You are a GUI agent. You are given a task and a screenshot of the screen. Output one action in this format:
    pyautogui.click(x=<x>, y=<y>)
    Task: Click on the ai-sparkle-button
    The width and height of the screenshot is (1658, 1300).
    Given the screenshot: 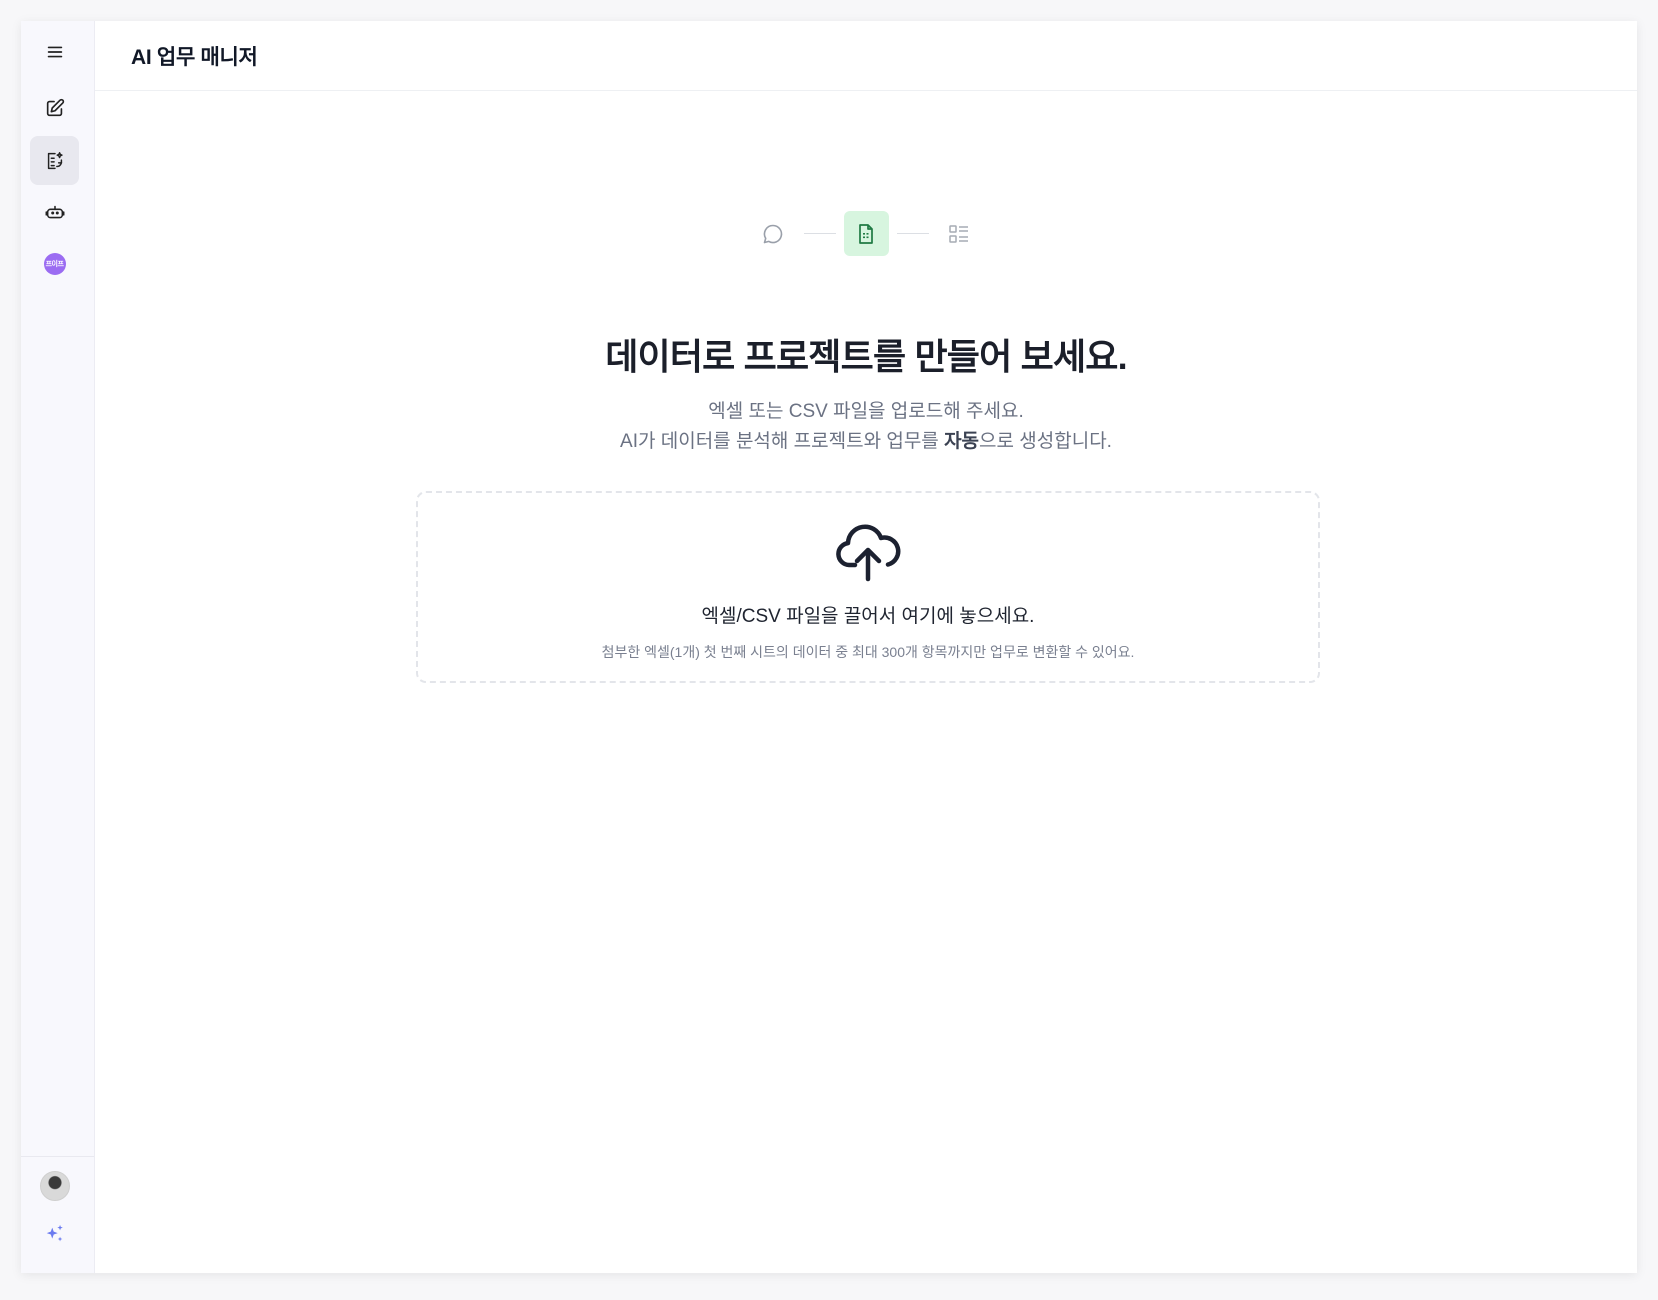 What is the action you would take?
    pyautogui.click(x=54, y=1233)
    